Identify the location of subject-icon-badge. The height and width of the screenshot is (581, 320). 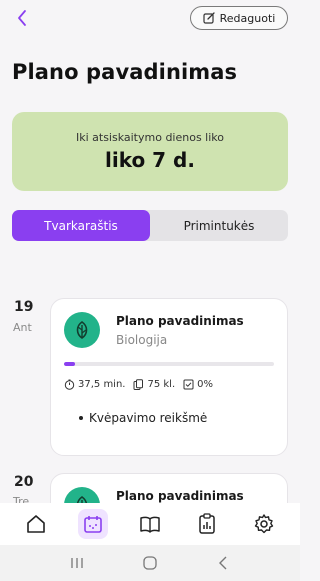
(82, 330).